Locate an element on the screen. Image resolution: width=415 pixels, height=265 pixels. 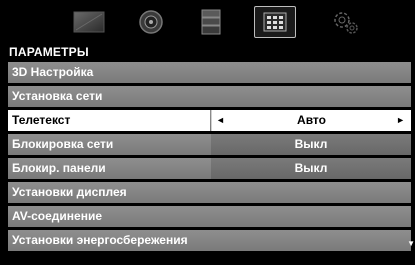
menu-item-label: Установки энергосбережения is located at coordinates (100, 240).